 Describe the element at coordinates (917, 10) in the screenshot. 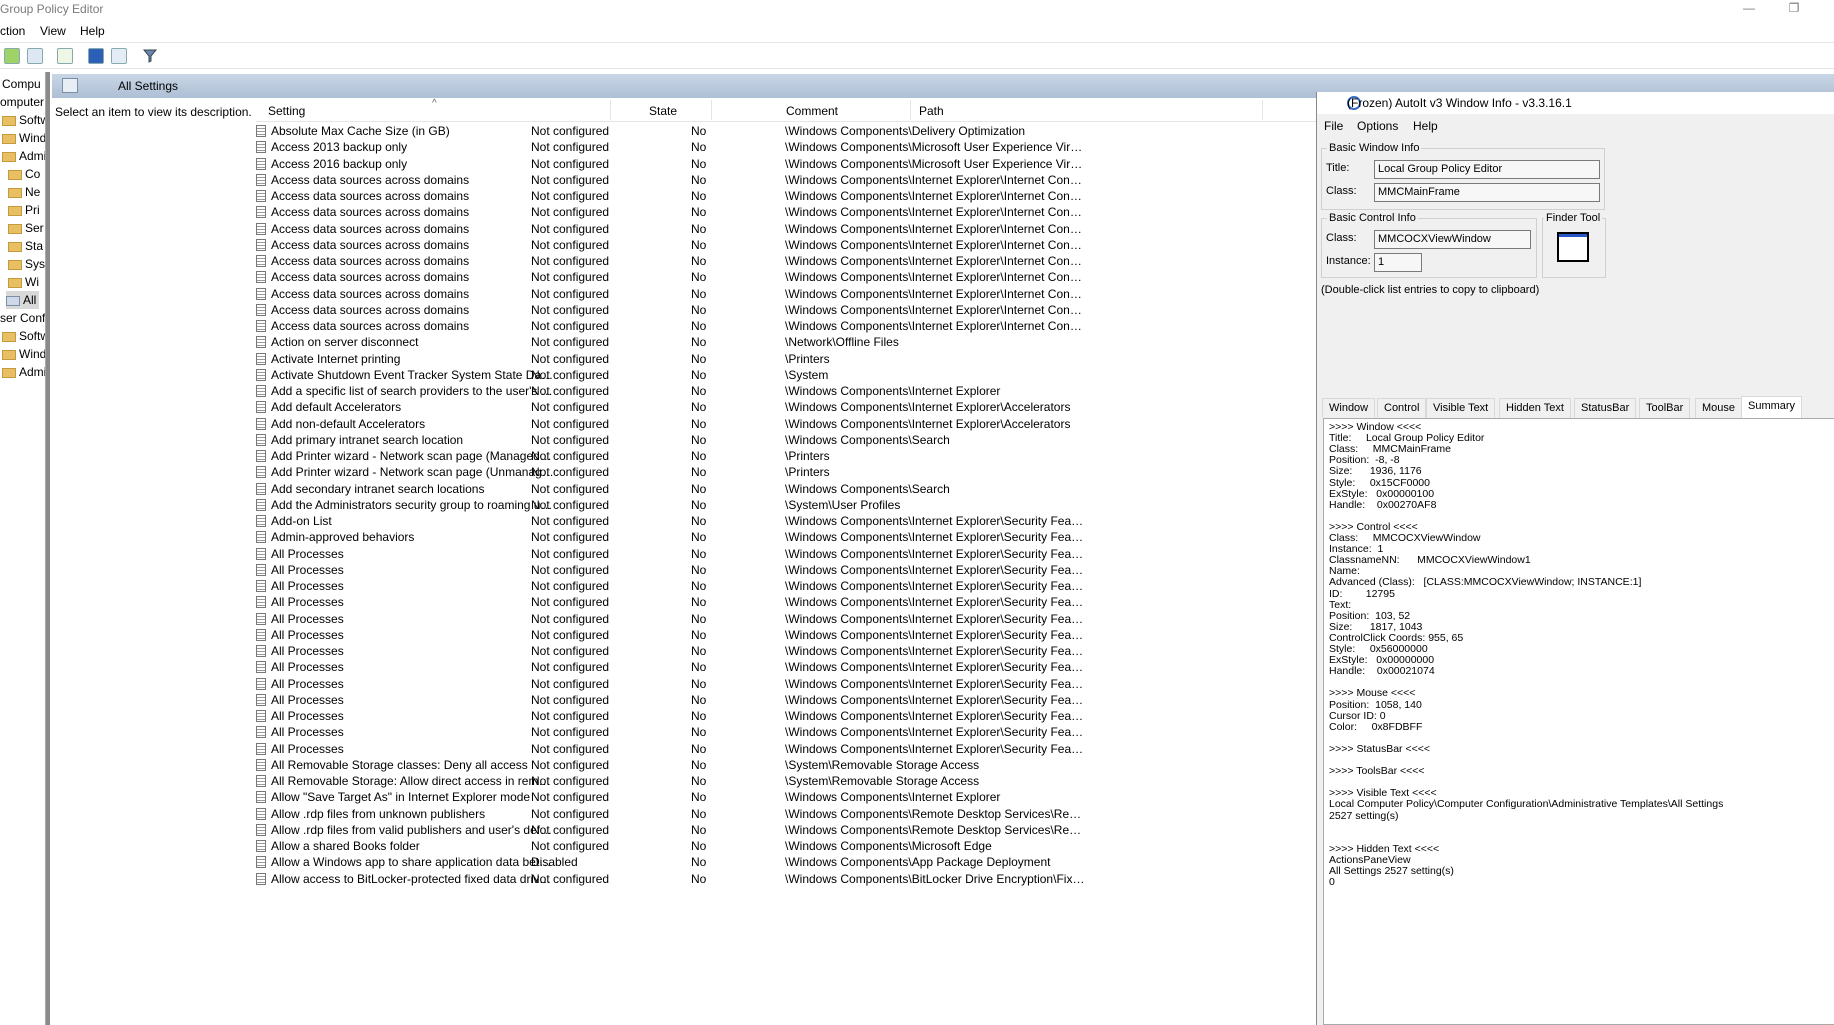

I see `title-bar: Group Policy Editor — ❐` at that location.